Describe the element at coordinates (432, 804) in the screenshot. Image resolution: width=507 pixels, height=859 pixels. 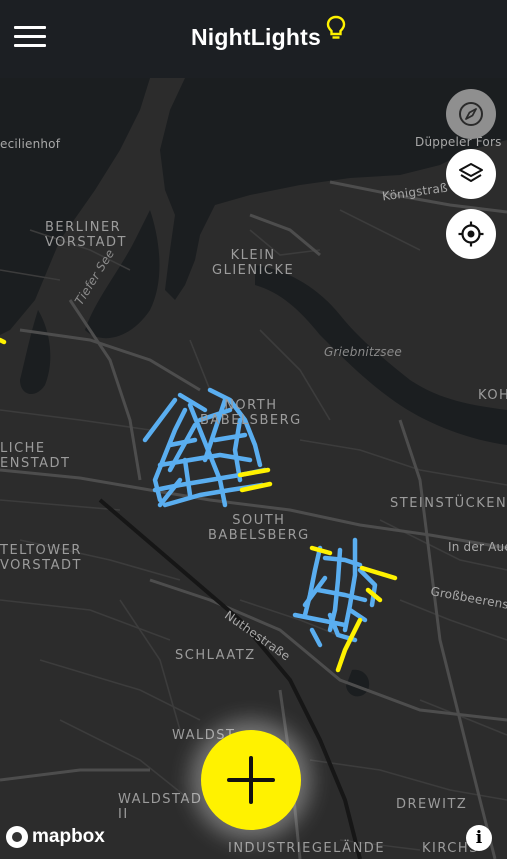
I see `label-drewitz: DREWITZ` at that location.